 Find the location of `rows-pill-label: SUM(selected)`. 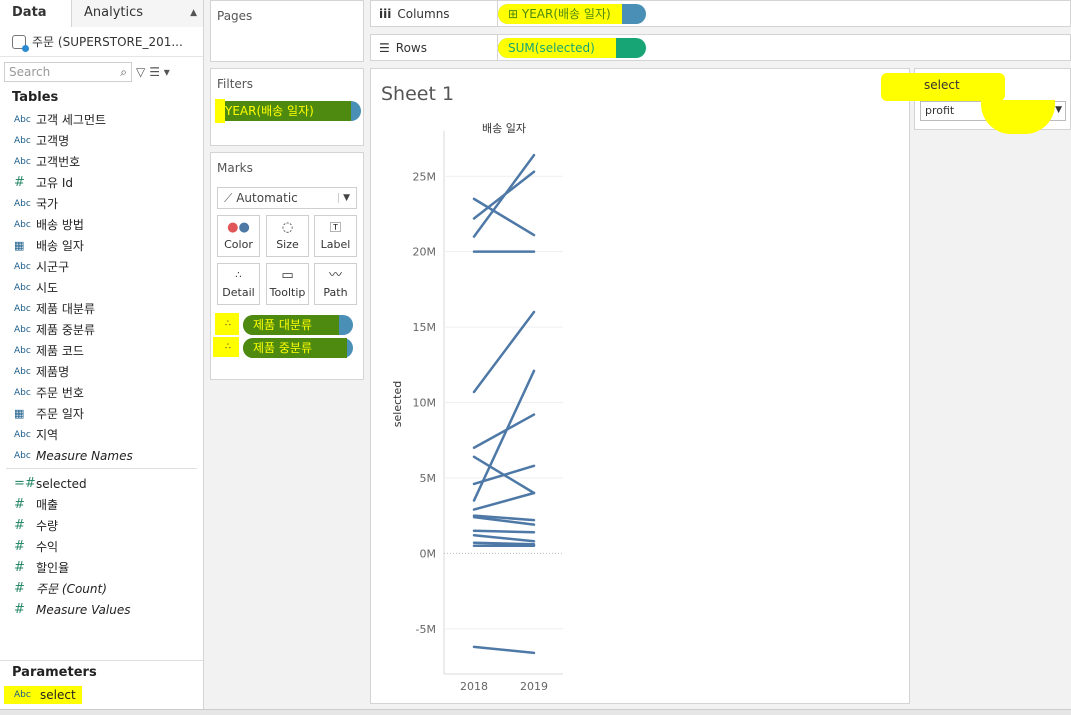

rows-pill-label: SUM(selected) is located at coordinates (557, 48).